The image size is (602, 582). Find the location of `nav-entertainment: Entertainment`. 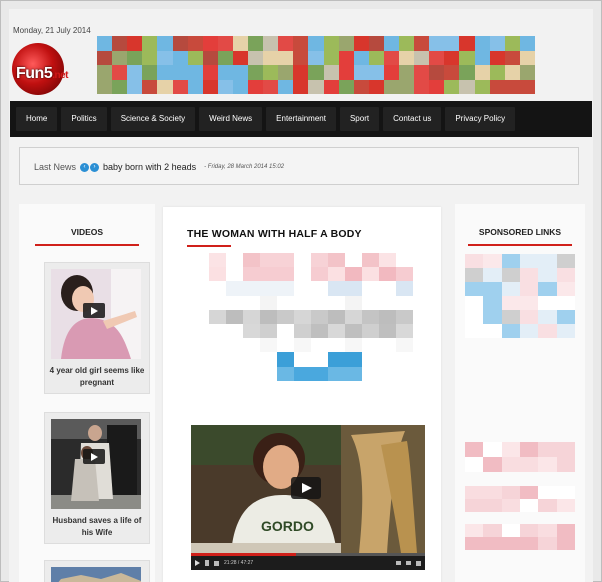

nav-entertainment: Entertainment is located at coordinates (301, 119).